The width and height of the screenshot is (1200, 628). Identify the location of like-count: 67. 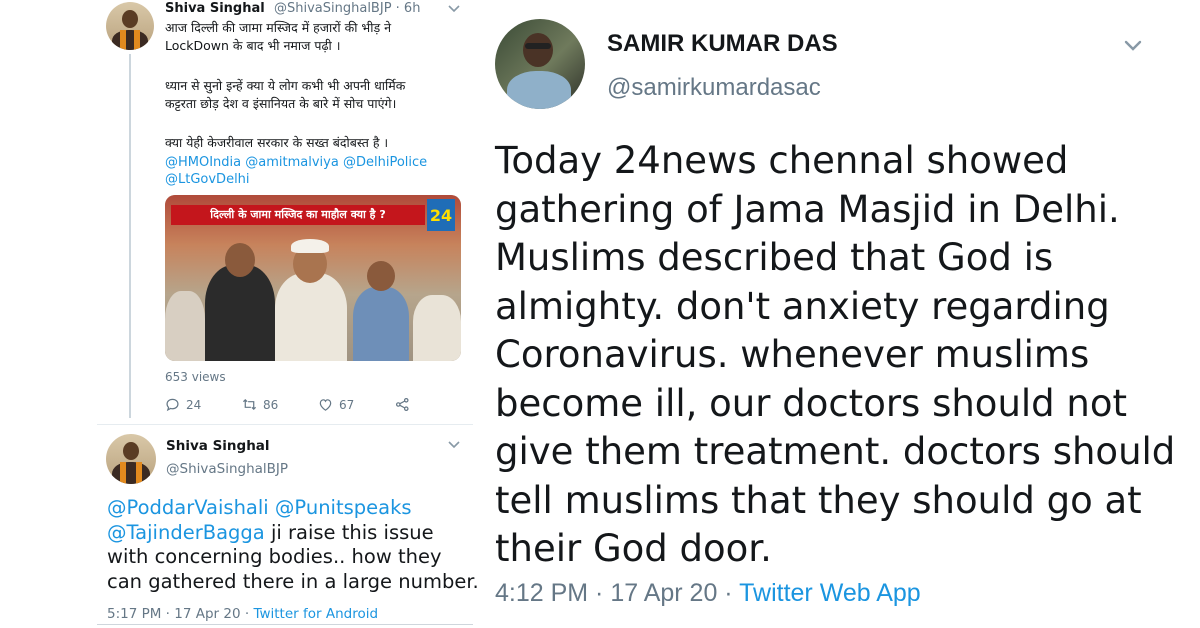
(347, 404).